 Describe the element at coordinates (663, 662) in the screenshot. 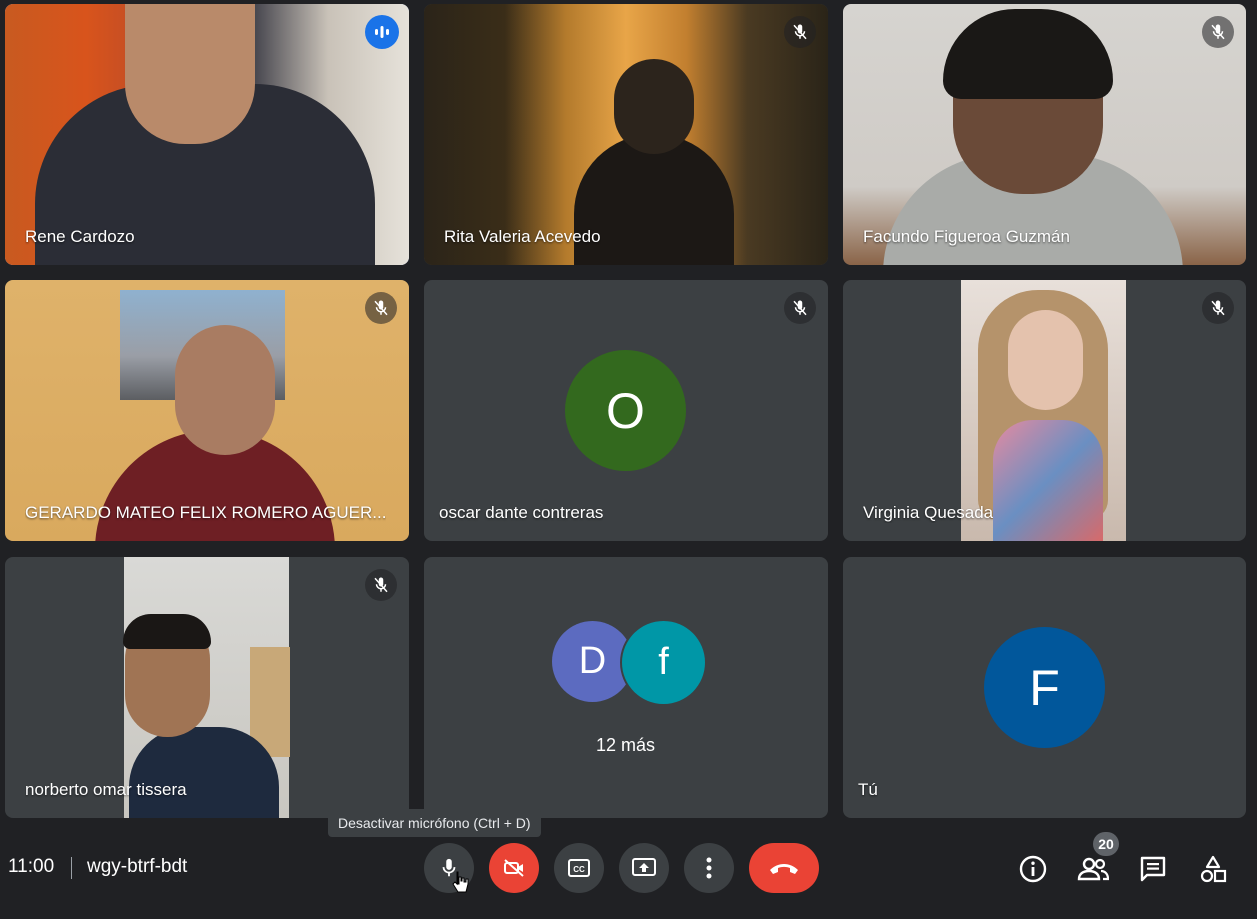

I see `participant-avatar: f` at that location.